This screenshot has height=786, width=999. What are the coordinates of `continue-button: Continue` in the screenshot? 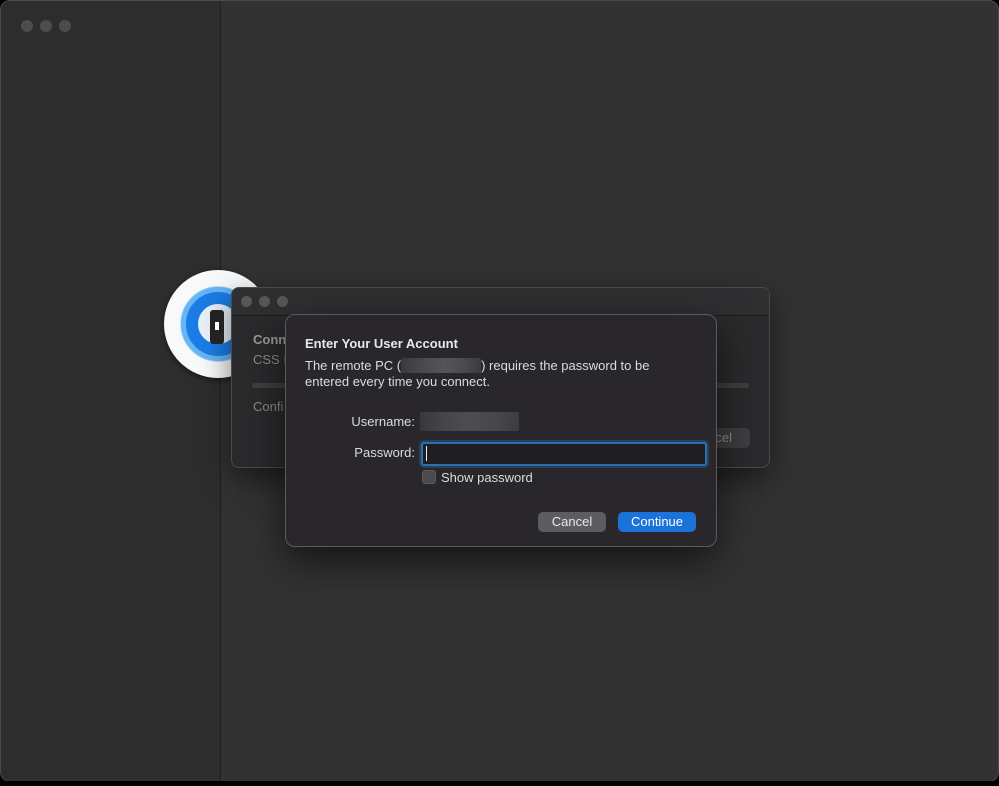 It's located at (657, 522).